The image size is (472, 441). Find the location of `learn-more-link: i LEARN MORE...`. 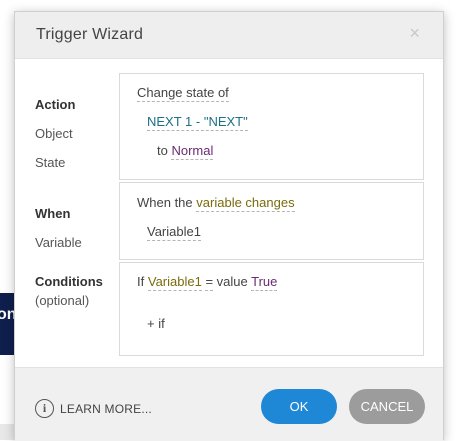

learn-more-link: i LEARN MORE... is located at coordinates (93, 408).